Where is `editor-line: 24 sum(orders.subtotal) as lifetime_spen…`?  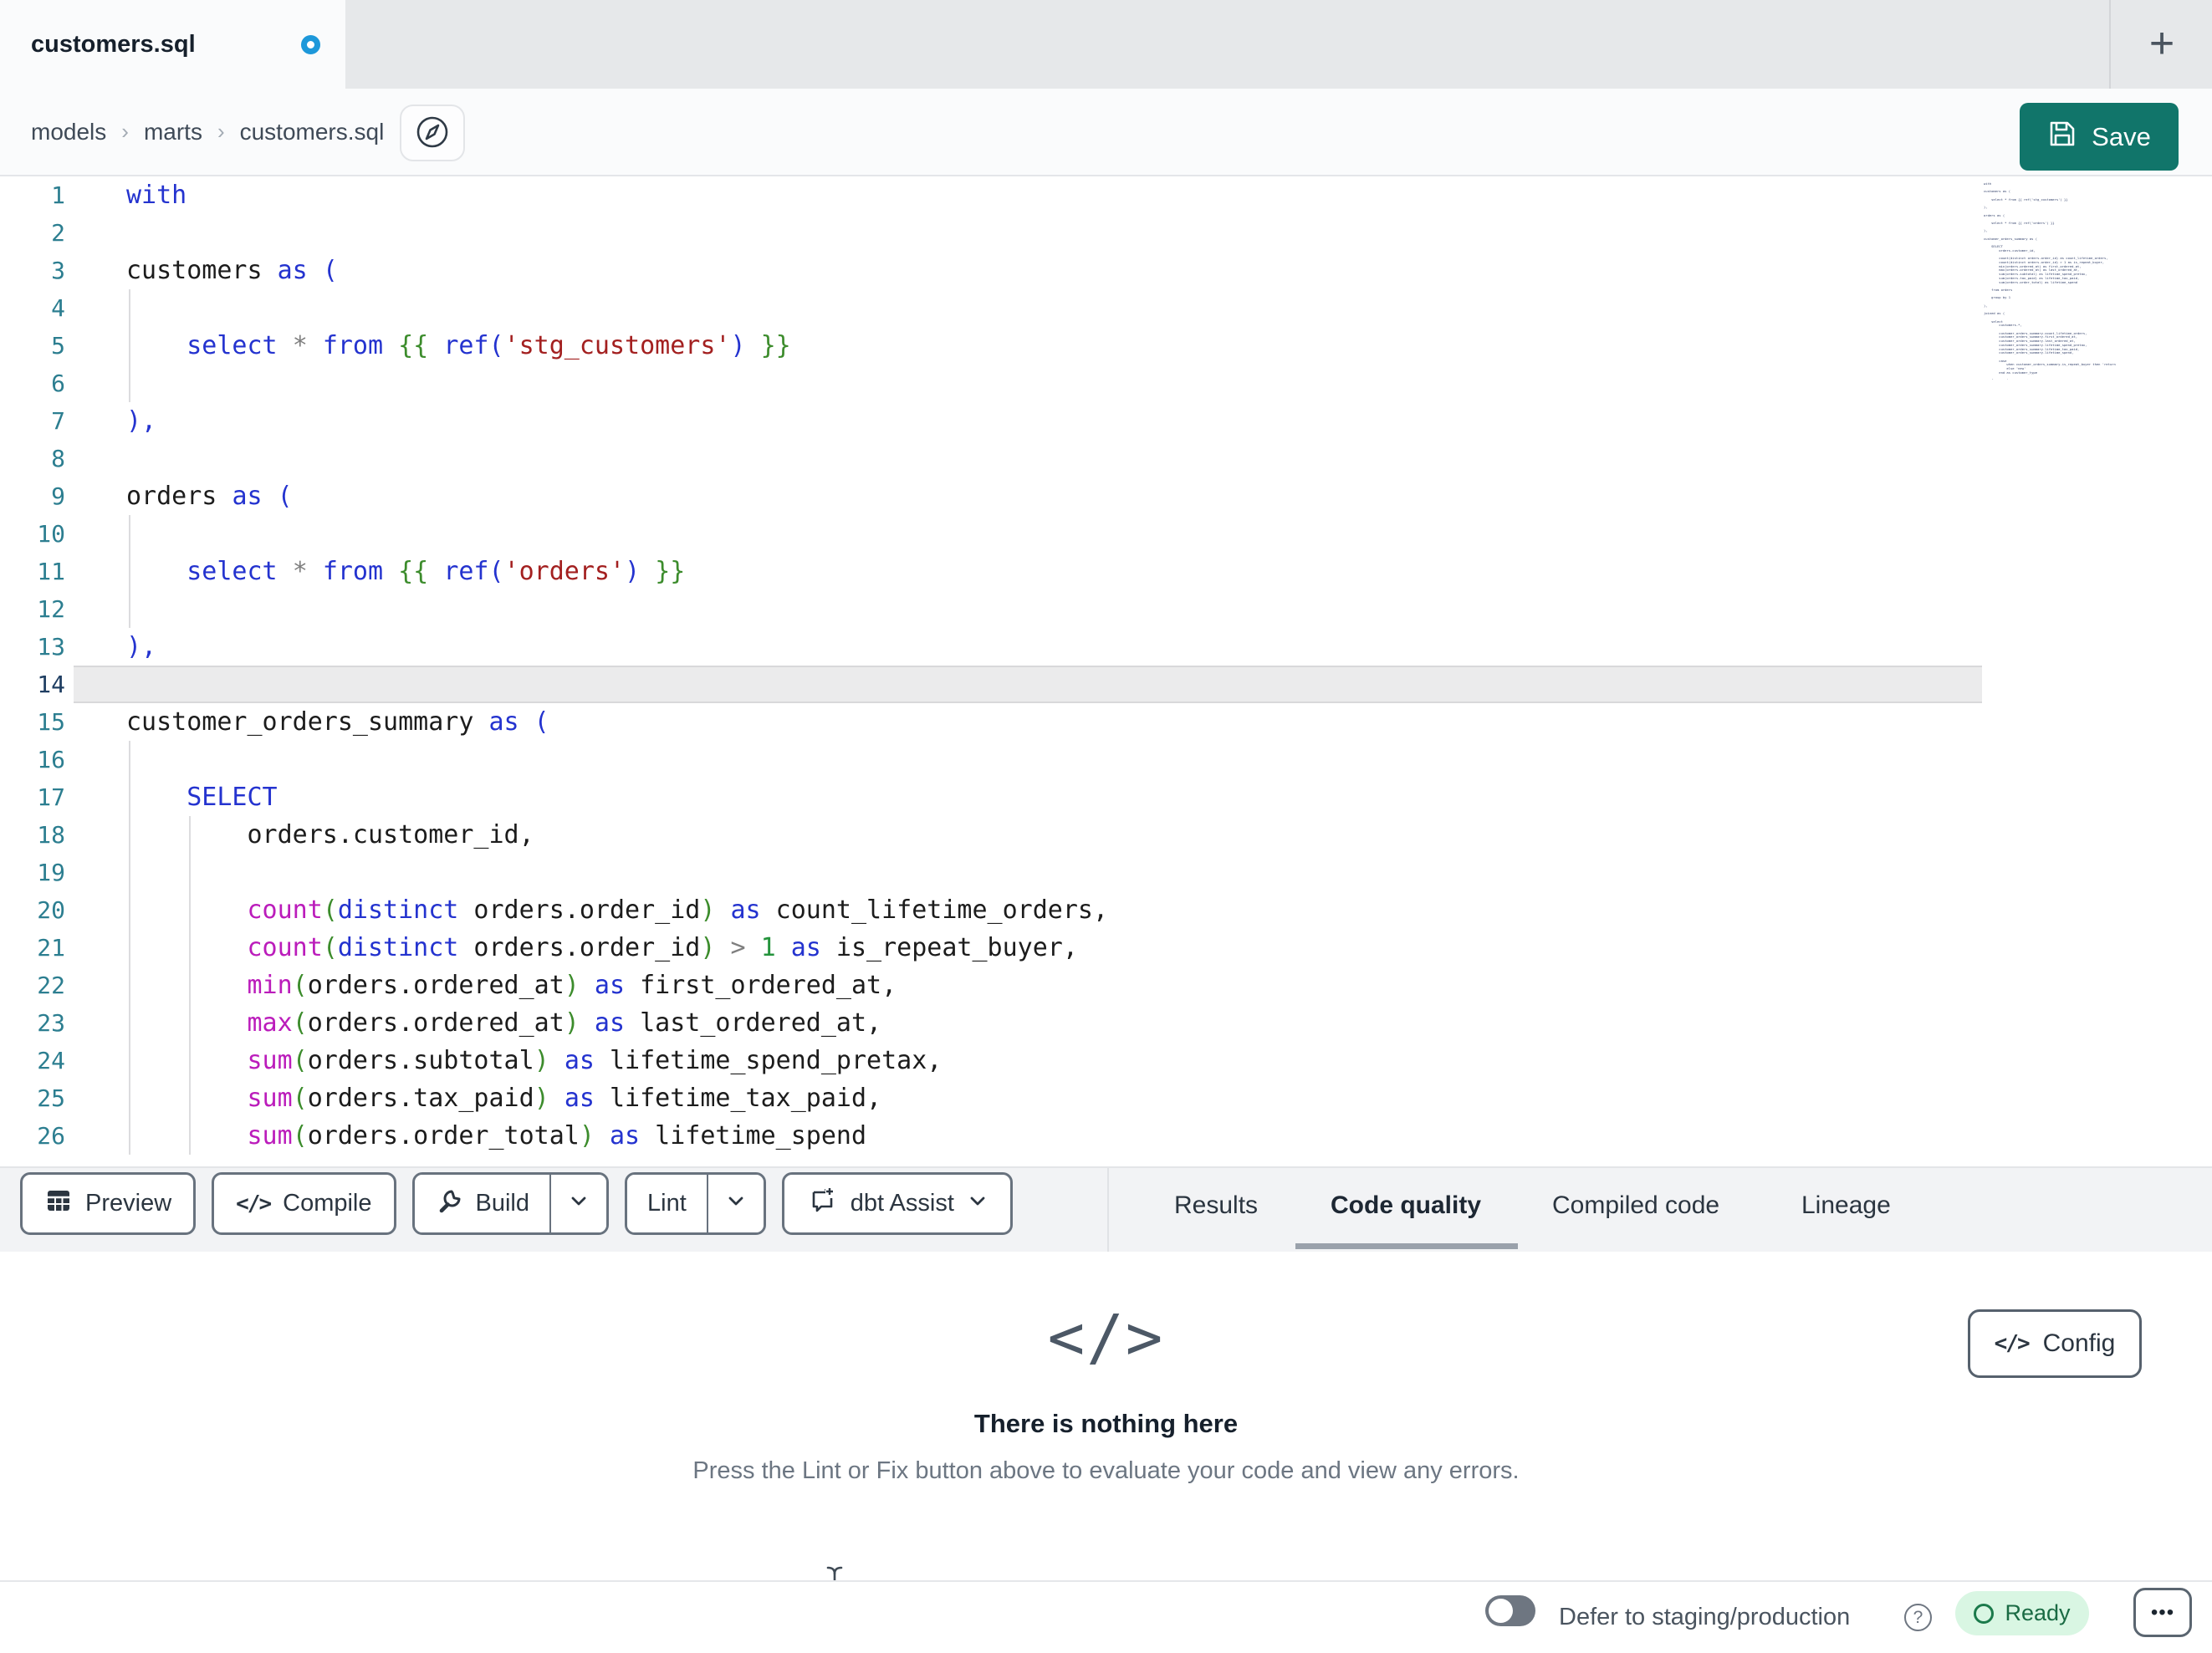 editor-line: 24 sum(orders.subtotal) as lifetime_spen… is located at coordinates (1106, 1060).